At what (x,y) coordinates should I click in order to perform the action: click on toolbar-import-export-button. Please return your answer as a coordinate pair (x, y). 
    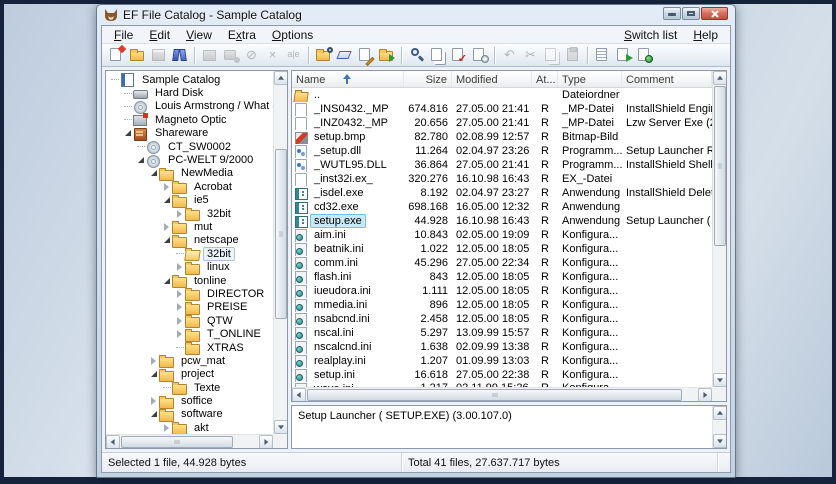
    Looking at the image, I should click on (179, 55).